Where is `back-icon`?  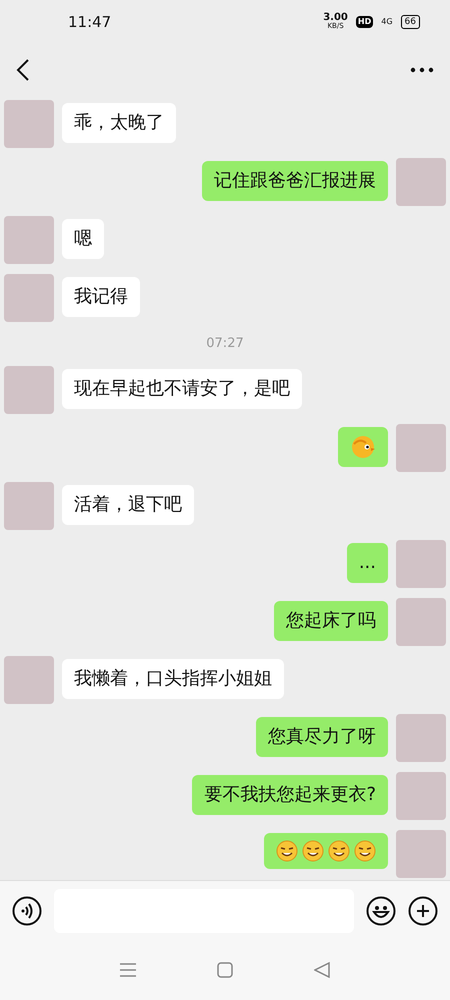 back-icon is located at coordinates (23, 70).